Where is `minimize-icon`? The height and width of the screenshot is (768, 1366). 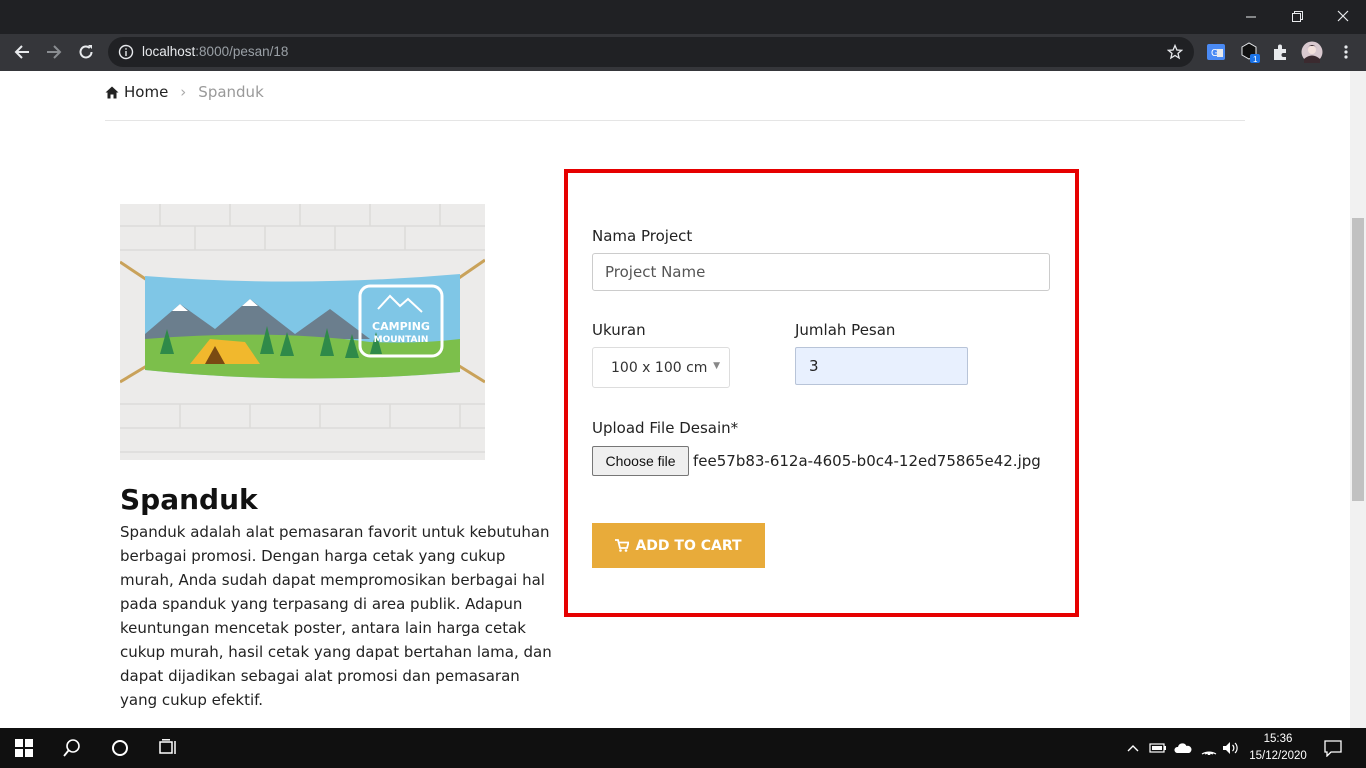
minimize-icon is located at coordinates (1250, 16).